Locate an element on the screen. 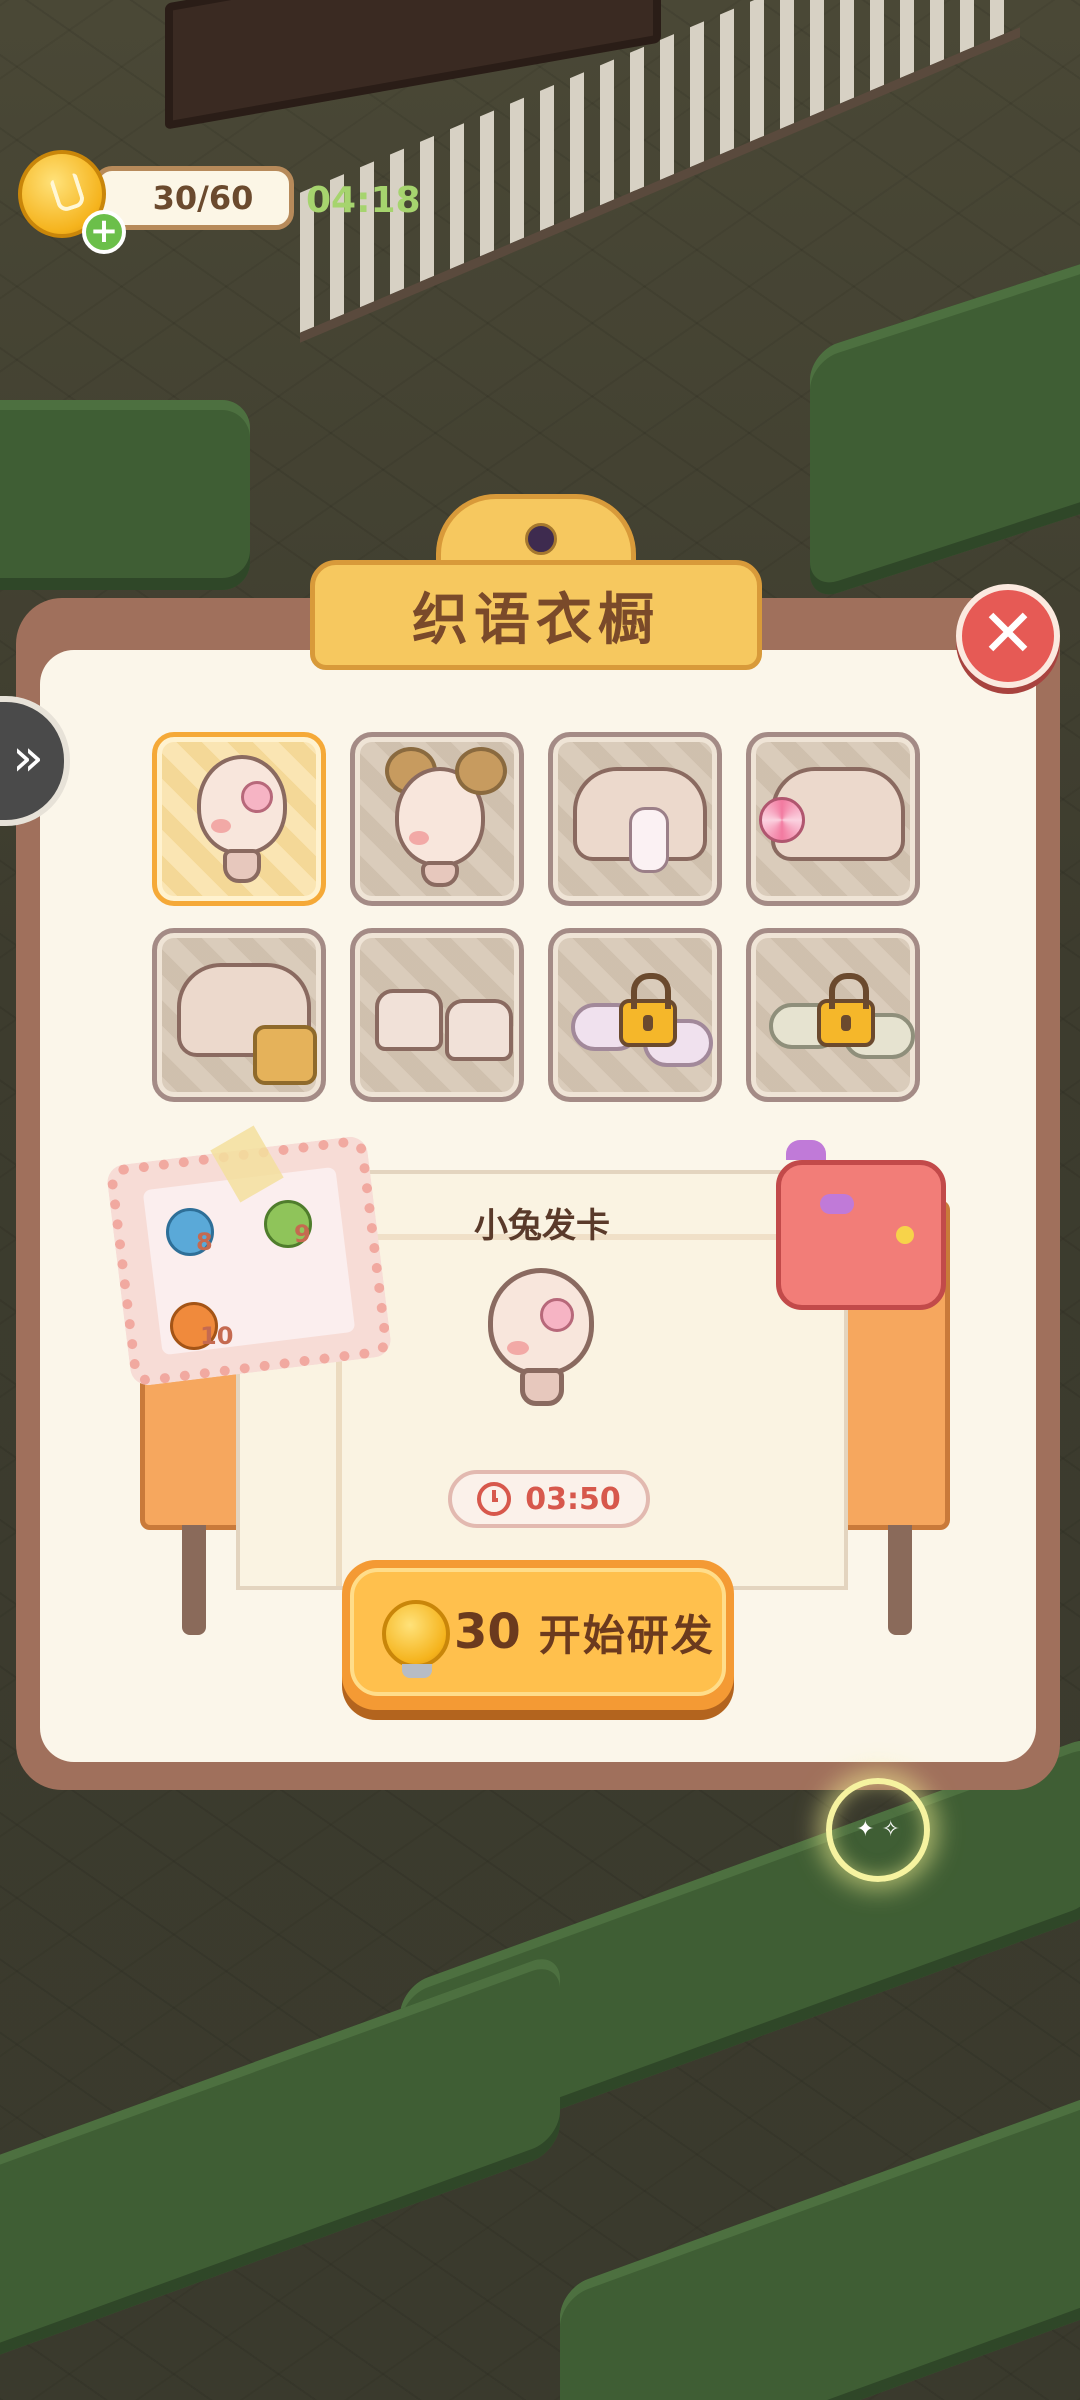  energy-counter: 30/60 + is located at coordinates (156, 205).